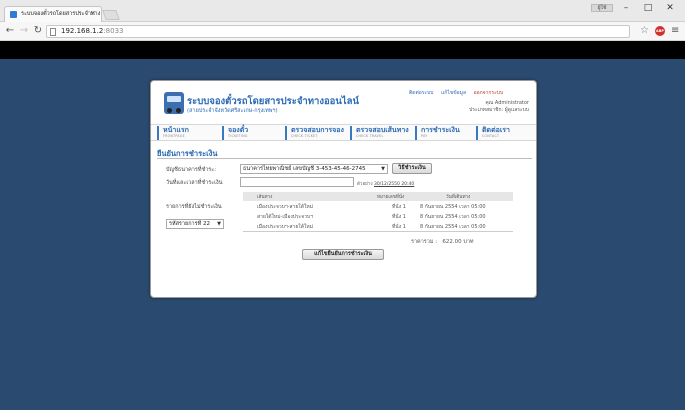 The height and width of the screenshot is (410, 685). I want to click on nav-sublabel: FRONTPAGE, so click(174, 136).